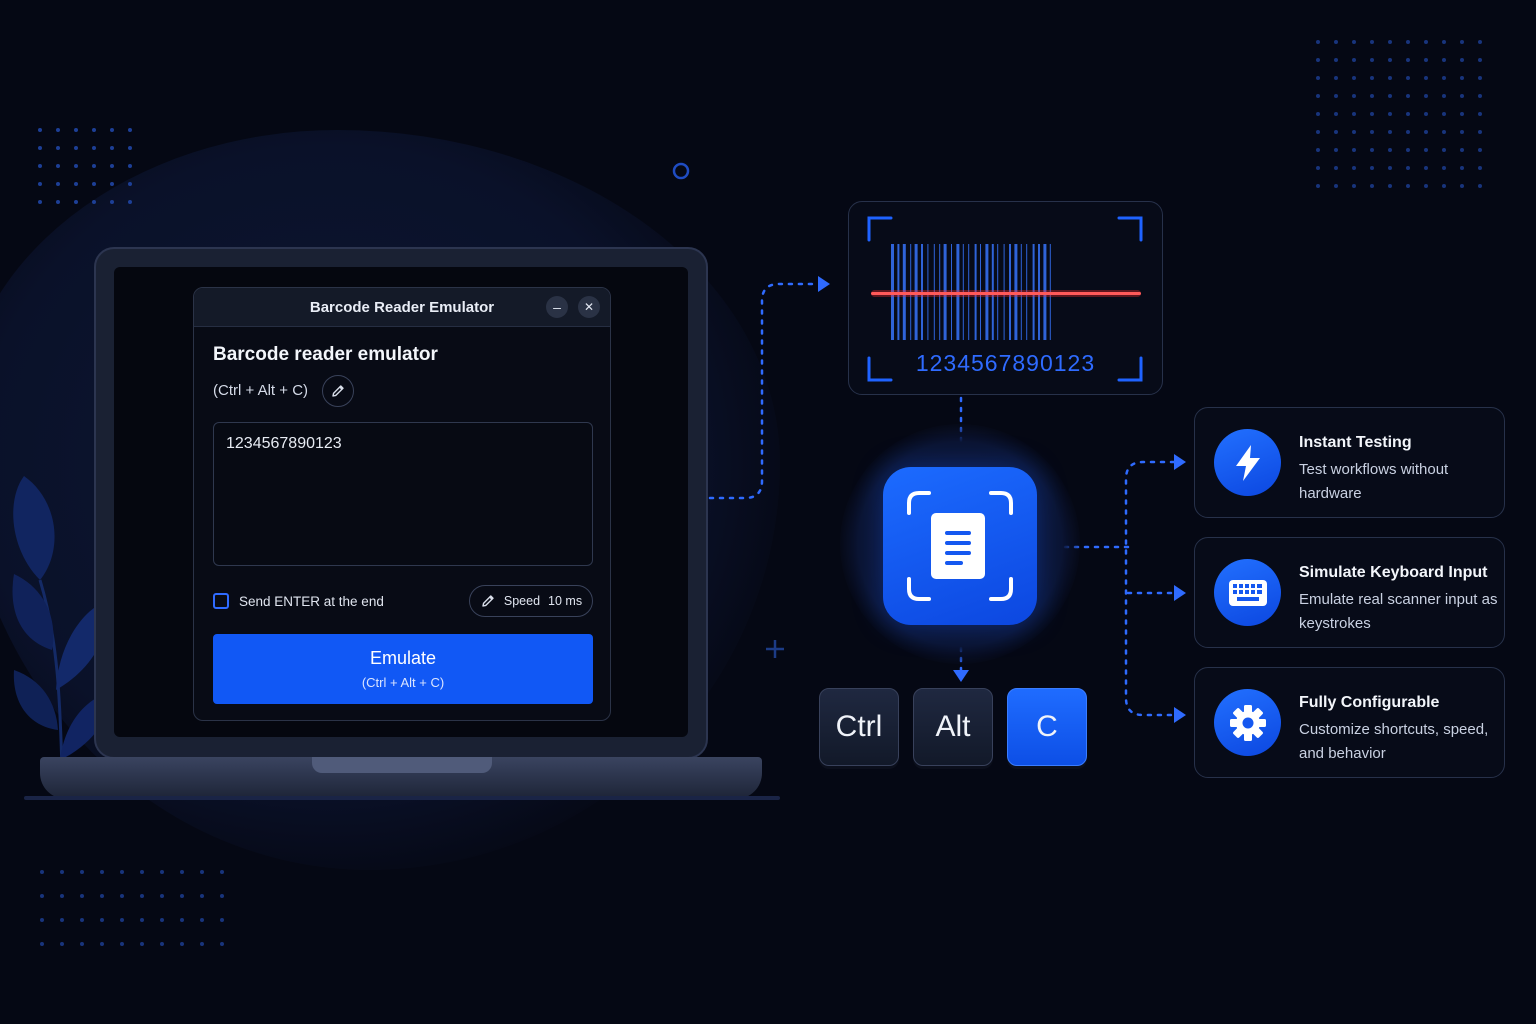 The width and height of the screenshot is (1536, 1024). I want to click on edit-shortcut-button, so click(338, 391).